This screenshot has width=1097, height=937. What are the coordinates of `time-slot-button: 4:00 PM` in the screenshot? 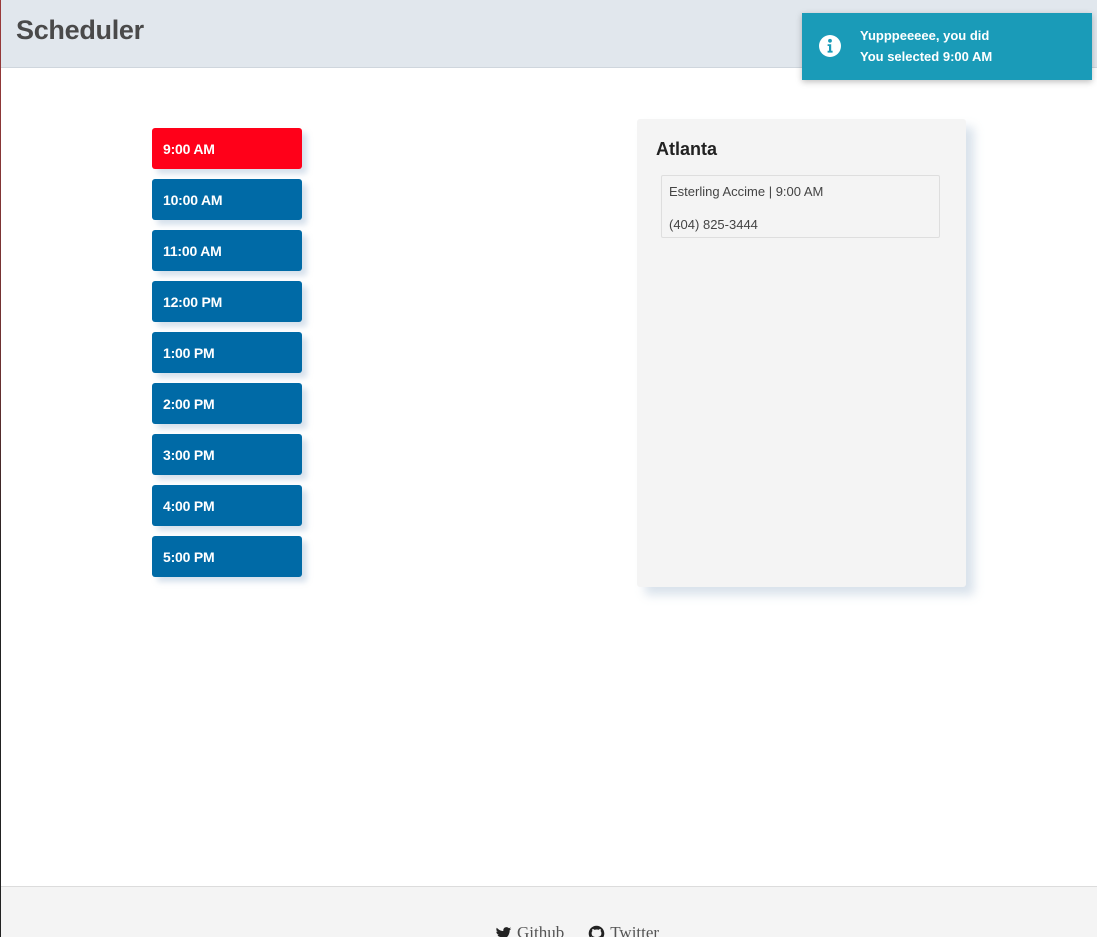 It's located at (227, 505).